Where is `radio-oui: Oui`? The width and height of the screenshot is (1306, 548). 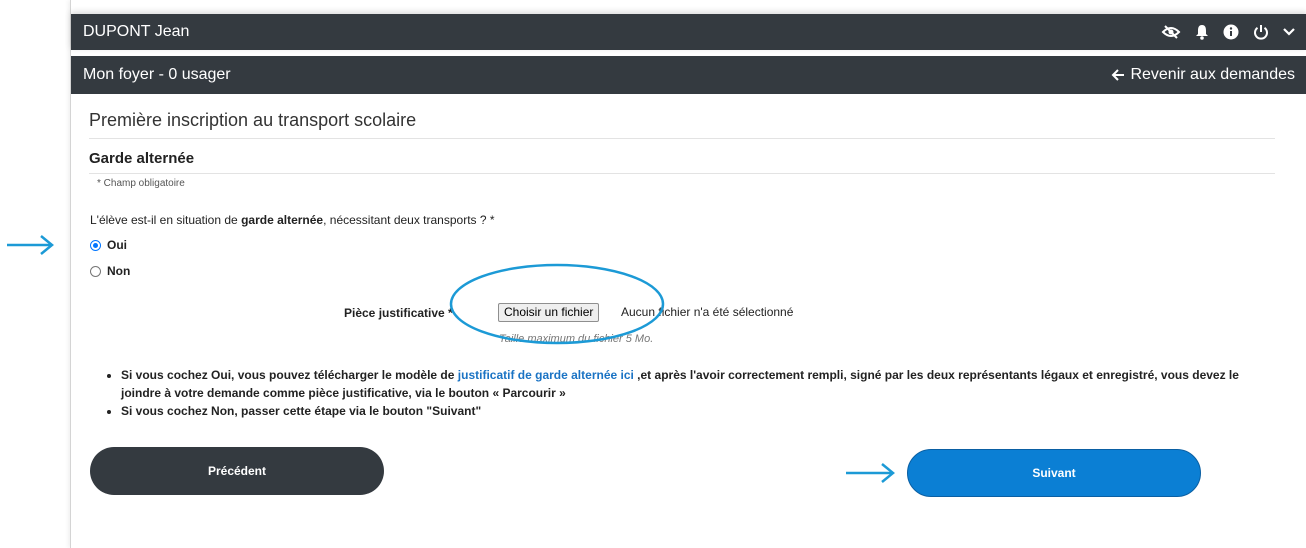 radio-oui: Oui is located at coordinates (108, 245).